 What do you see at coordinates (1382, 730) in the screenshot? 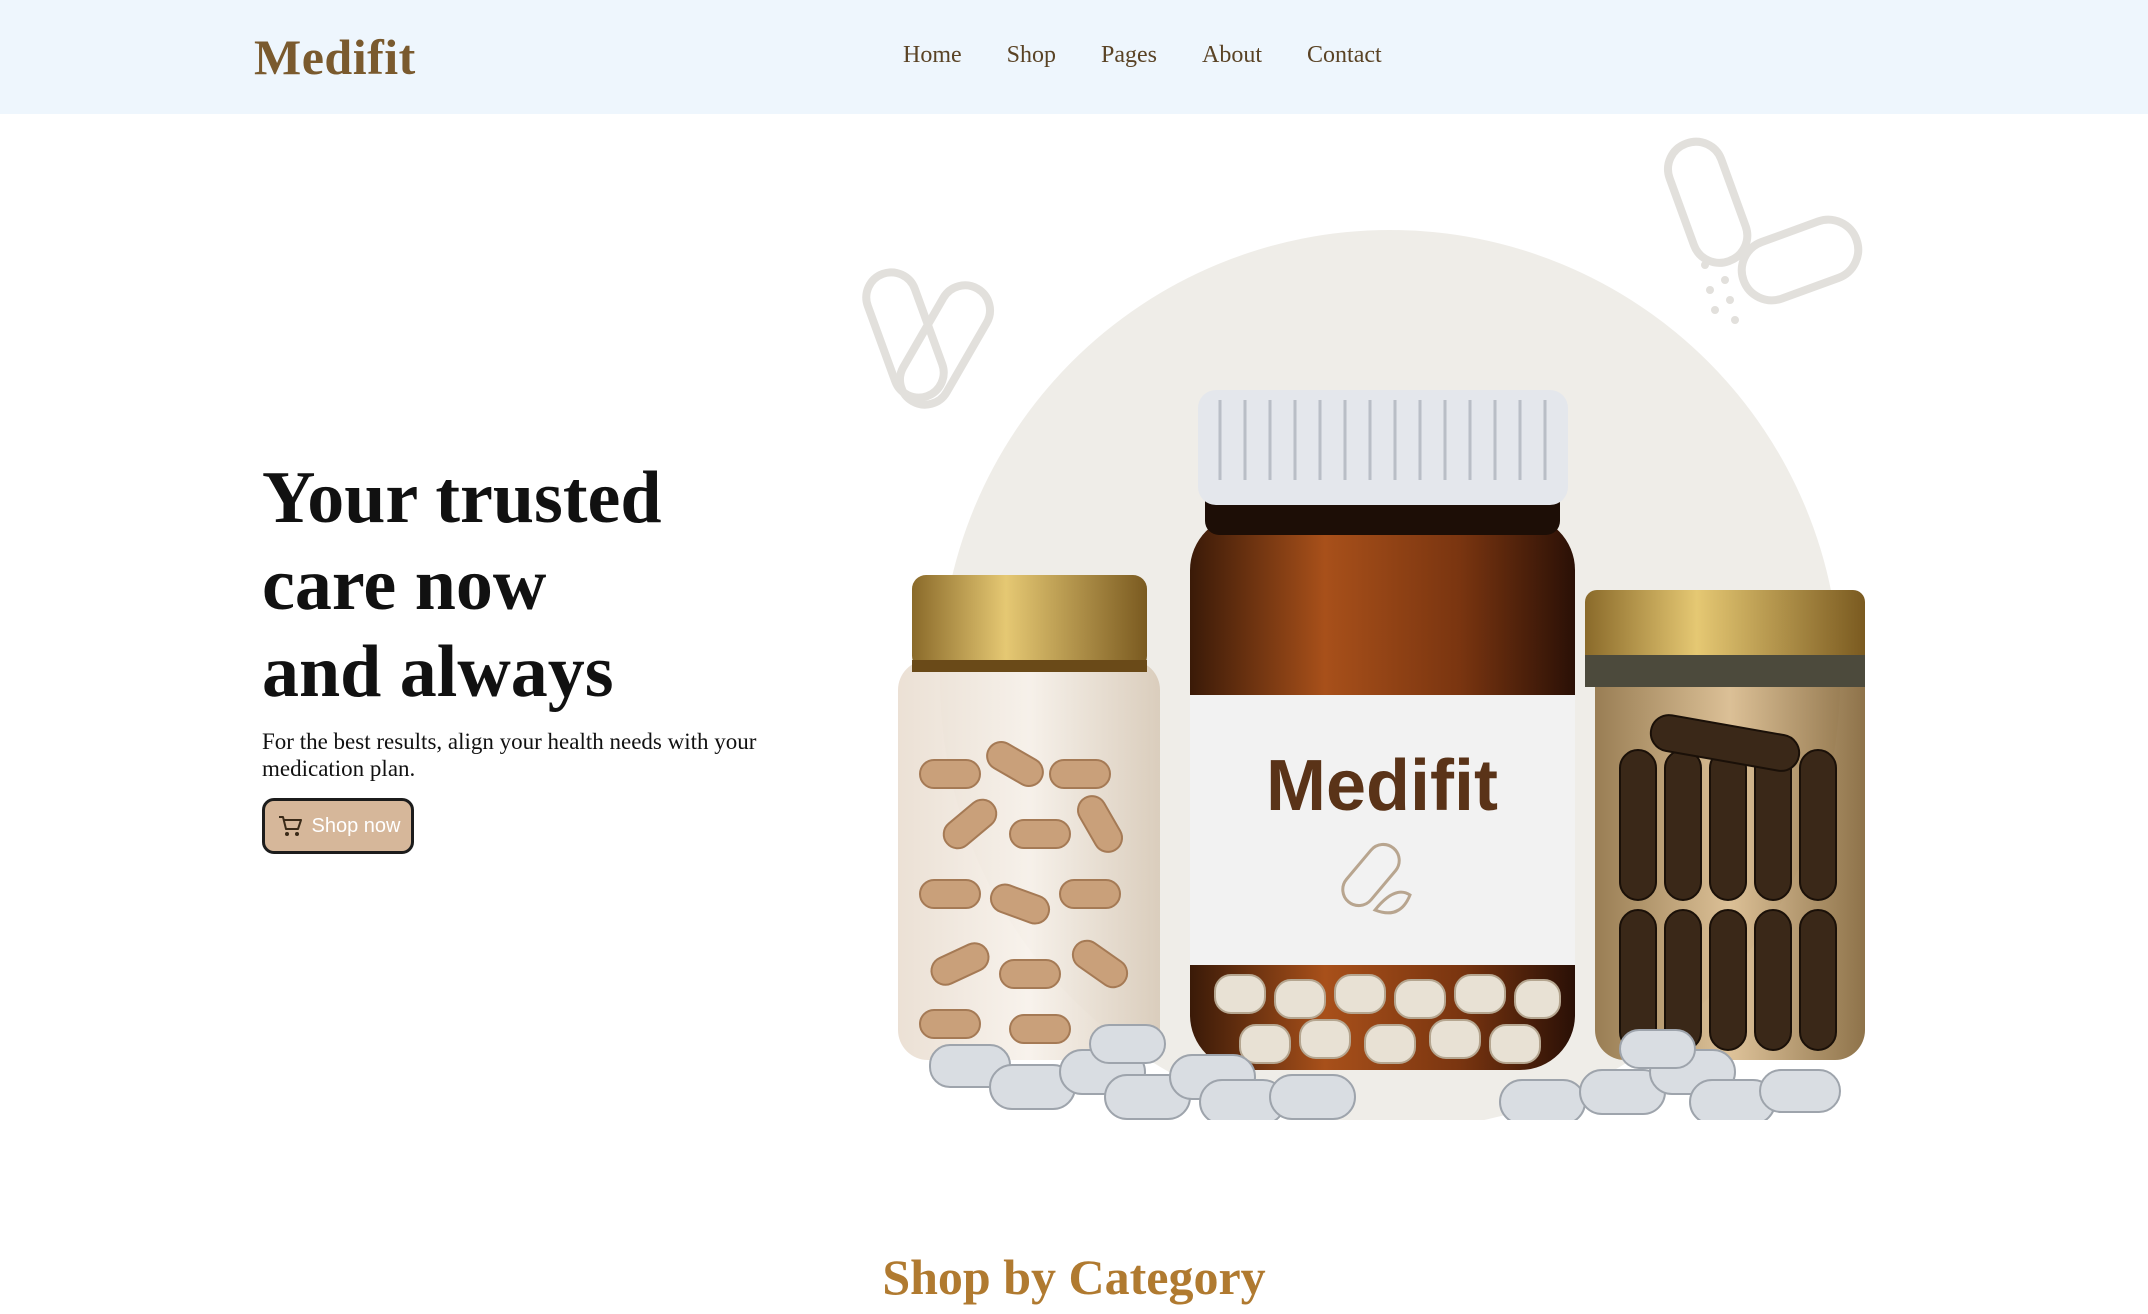
I see `center-amber-bottle: Medifit` at bounding box center [1382, 730].